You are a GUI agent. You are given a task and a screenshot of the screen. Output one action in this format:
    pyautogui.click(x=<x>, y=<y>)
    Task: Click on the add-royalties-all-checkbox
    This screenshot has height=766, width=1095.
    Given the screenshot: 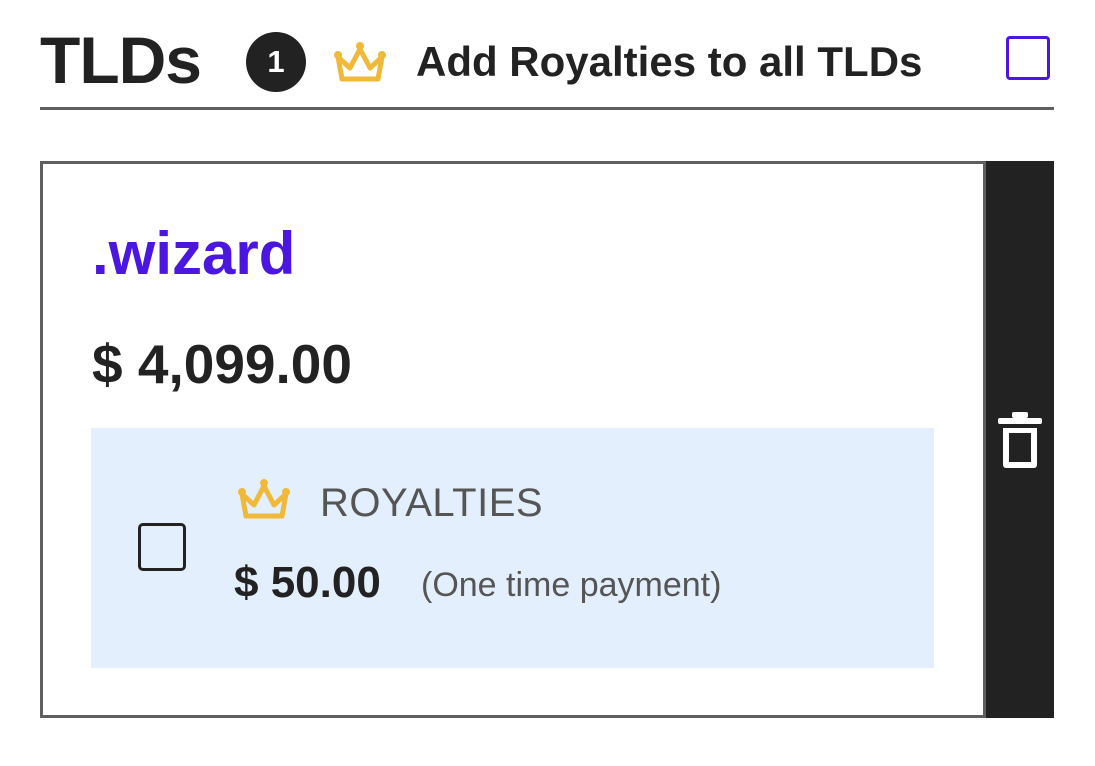 What is the action you would take?
    pyautogui.click(x=1028, y=58)
    